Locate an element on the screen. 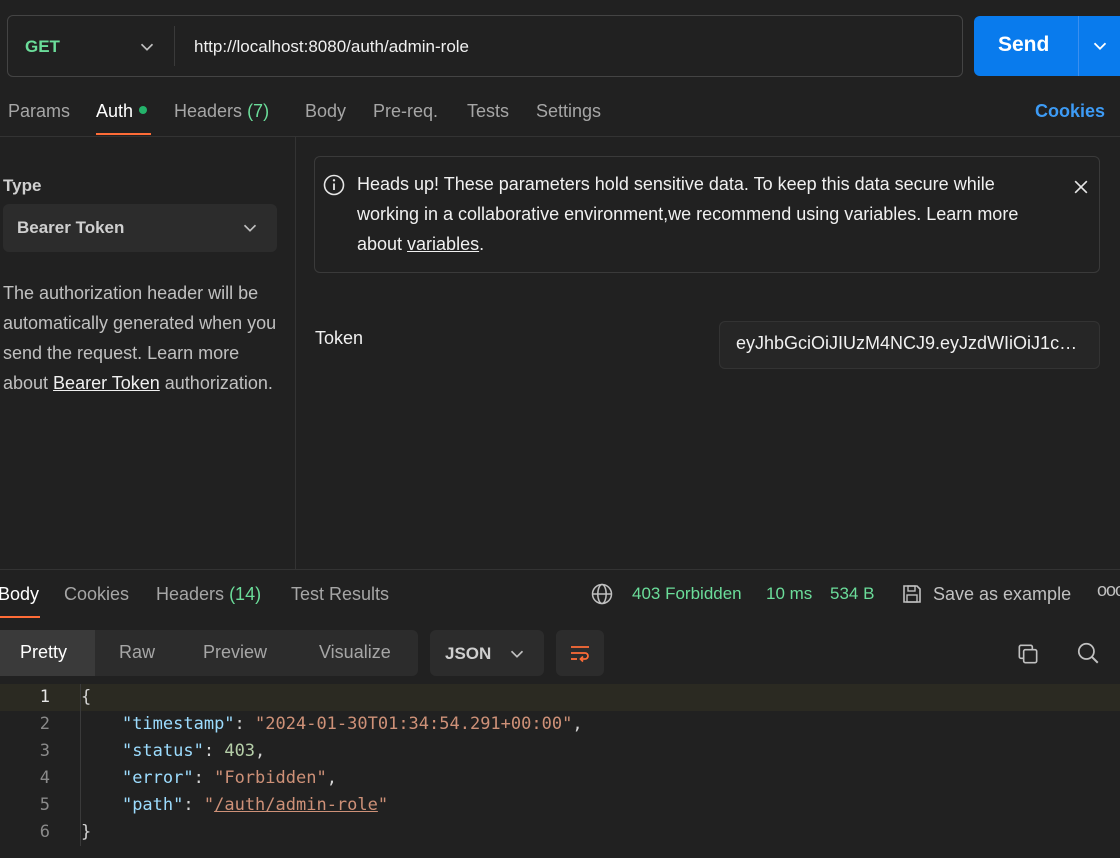  json-entry: "status": 403, is located at coordinates (193, 751).